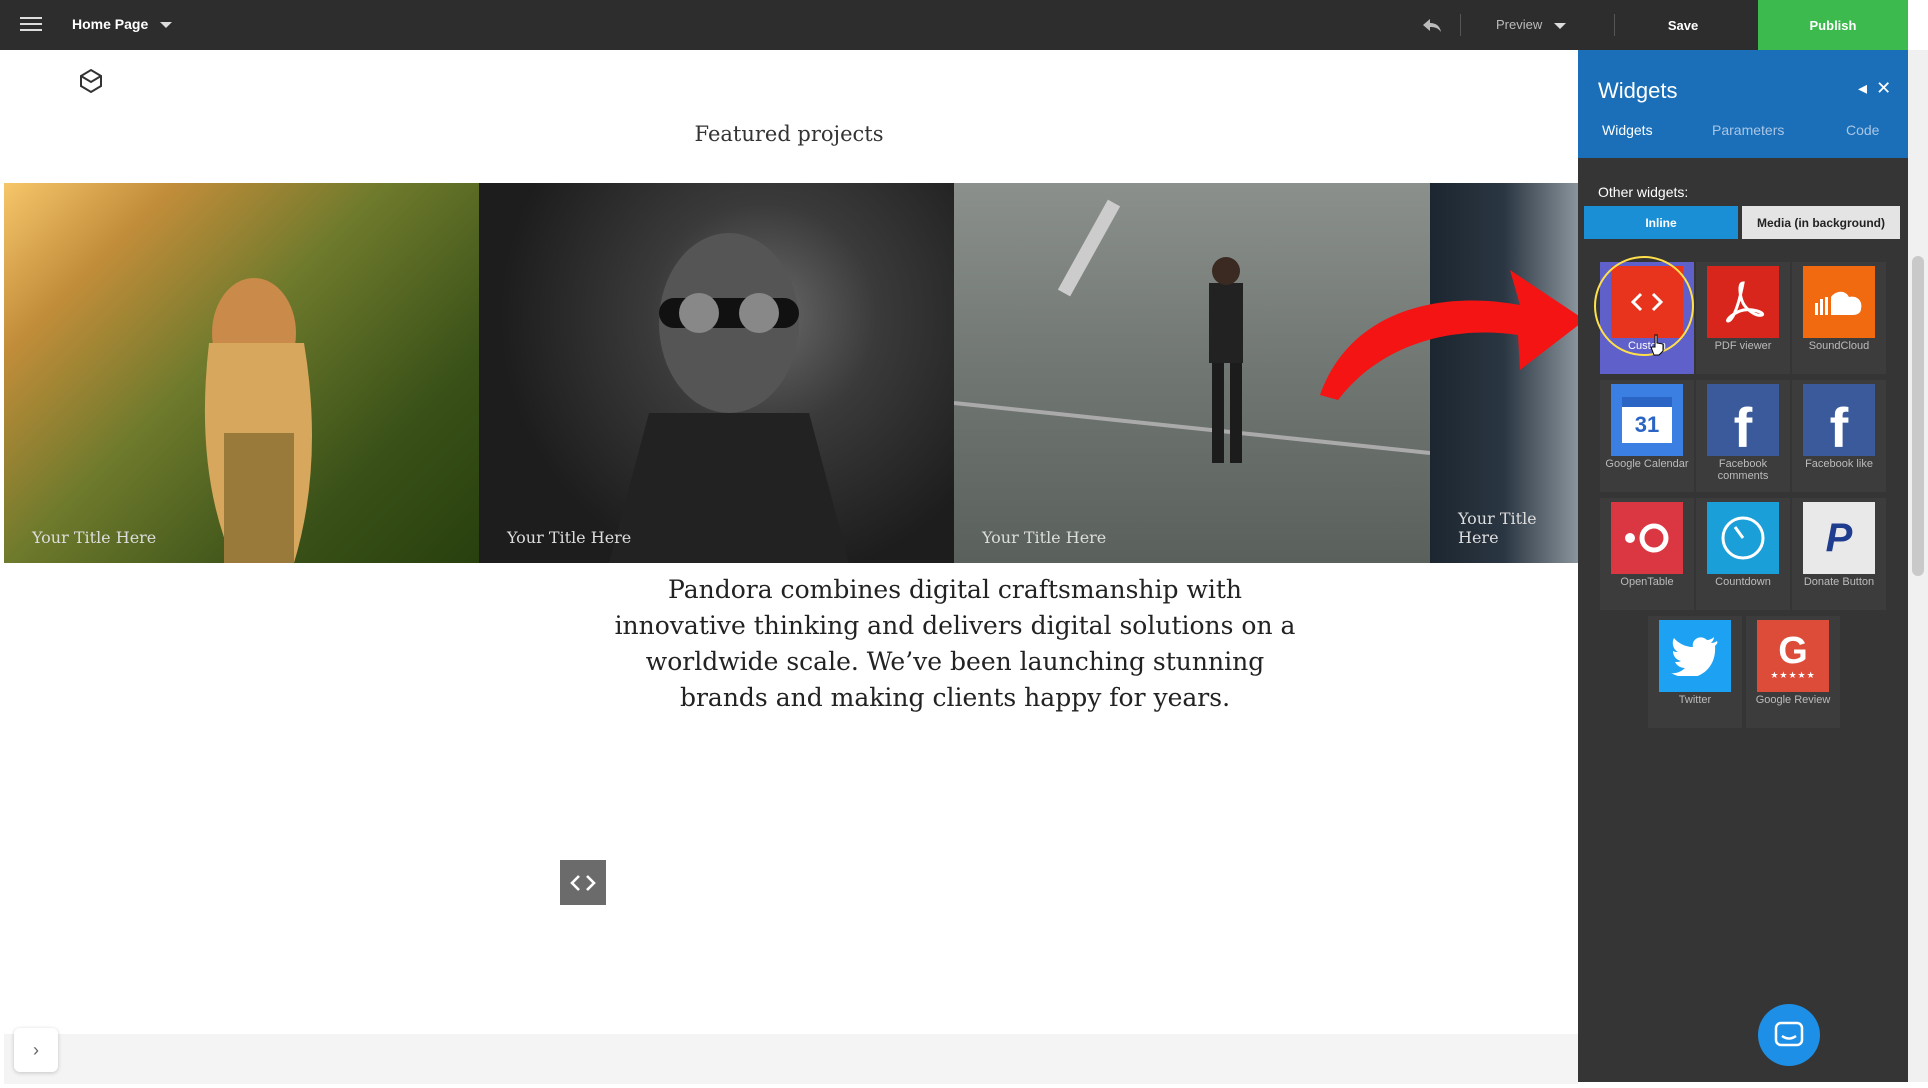  I want to click on calendar-day: 31, so click(1647, 420).